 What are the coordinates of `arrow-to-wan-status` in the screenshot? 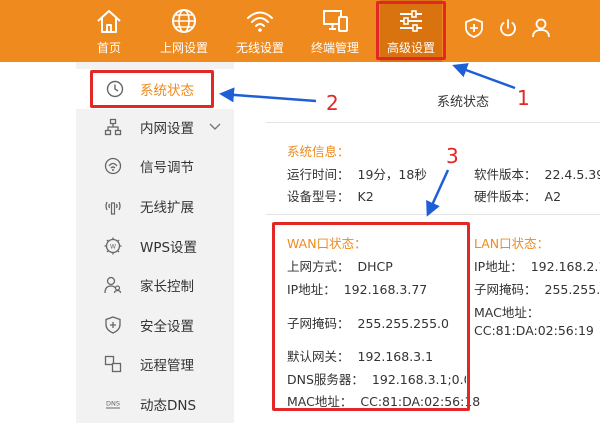 It's located at (438, 193).